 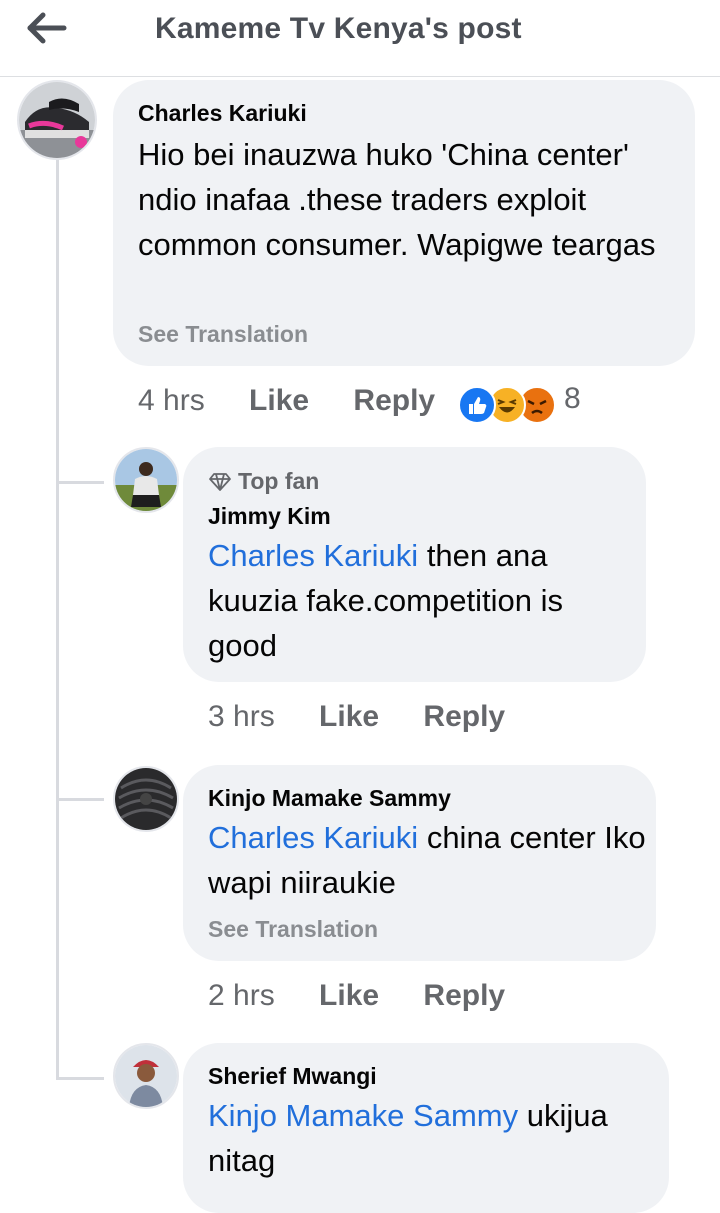 I want to click on sneaker-photo-icon, so click(x=57, y=120).